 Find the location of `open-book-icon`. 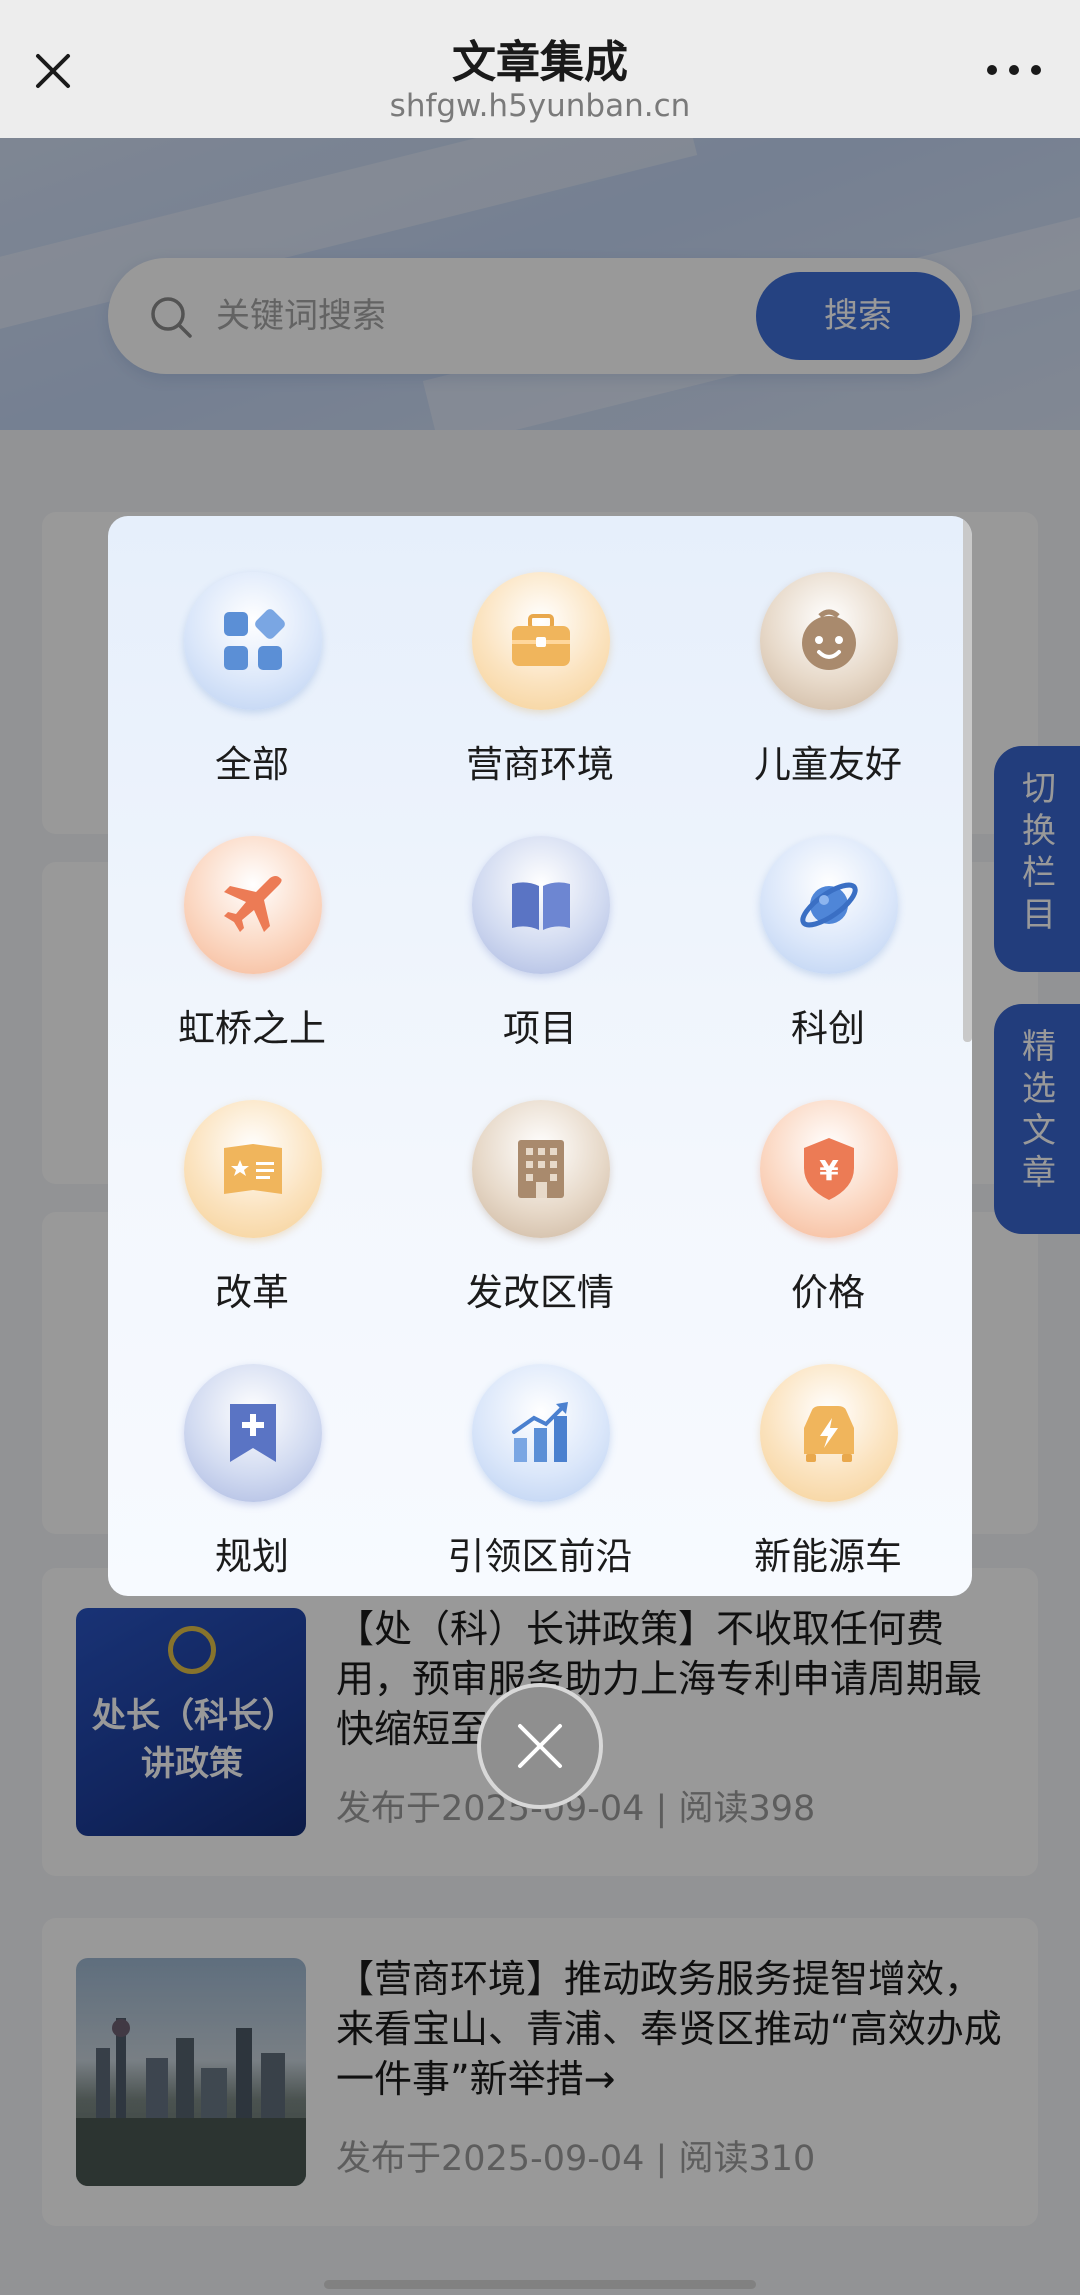

open-book-icon is located at coordinates (541, 906).